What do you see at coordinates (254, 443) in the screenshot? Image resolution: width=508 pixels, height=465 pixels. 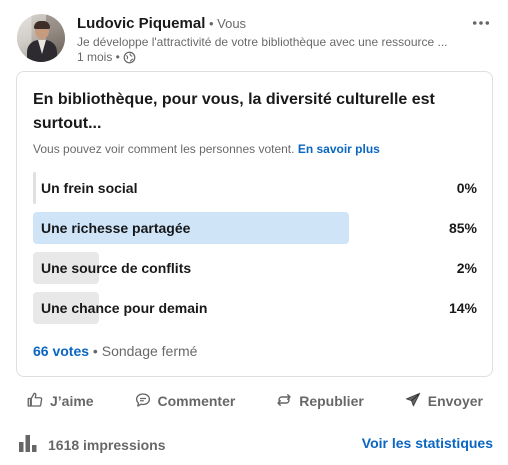 I see `impressions-row: 1618 impressions Voir les statistiques` at bounding box center [254, 443].